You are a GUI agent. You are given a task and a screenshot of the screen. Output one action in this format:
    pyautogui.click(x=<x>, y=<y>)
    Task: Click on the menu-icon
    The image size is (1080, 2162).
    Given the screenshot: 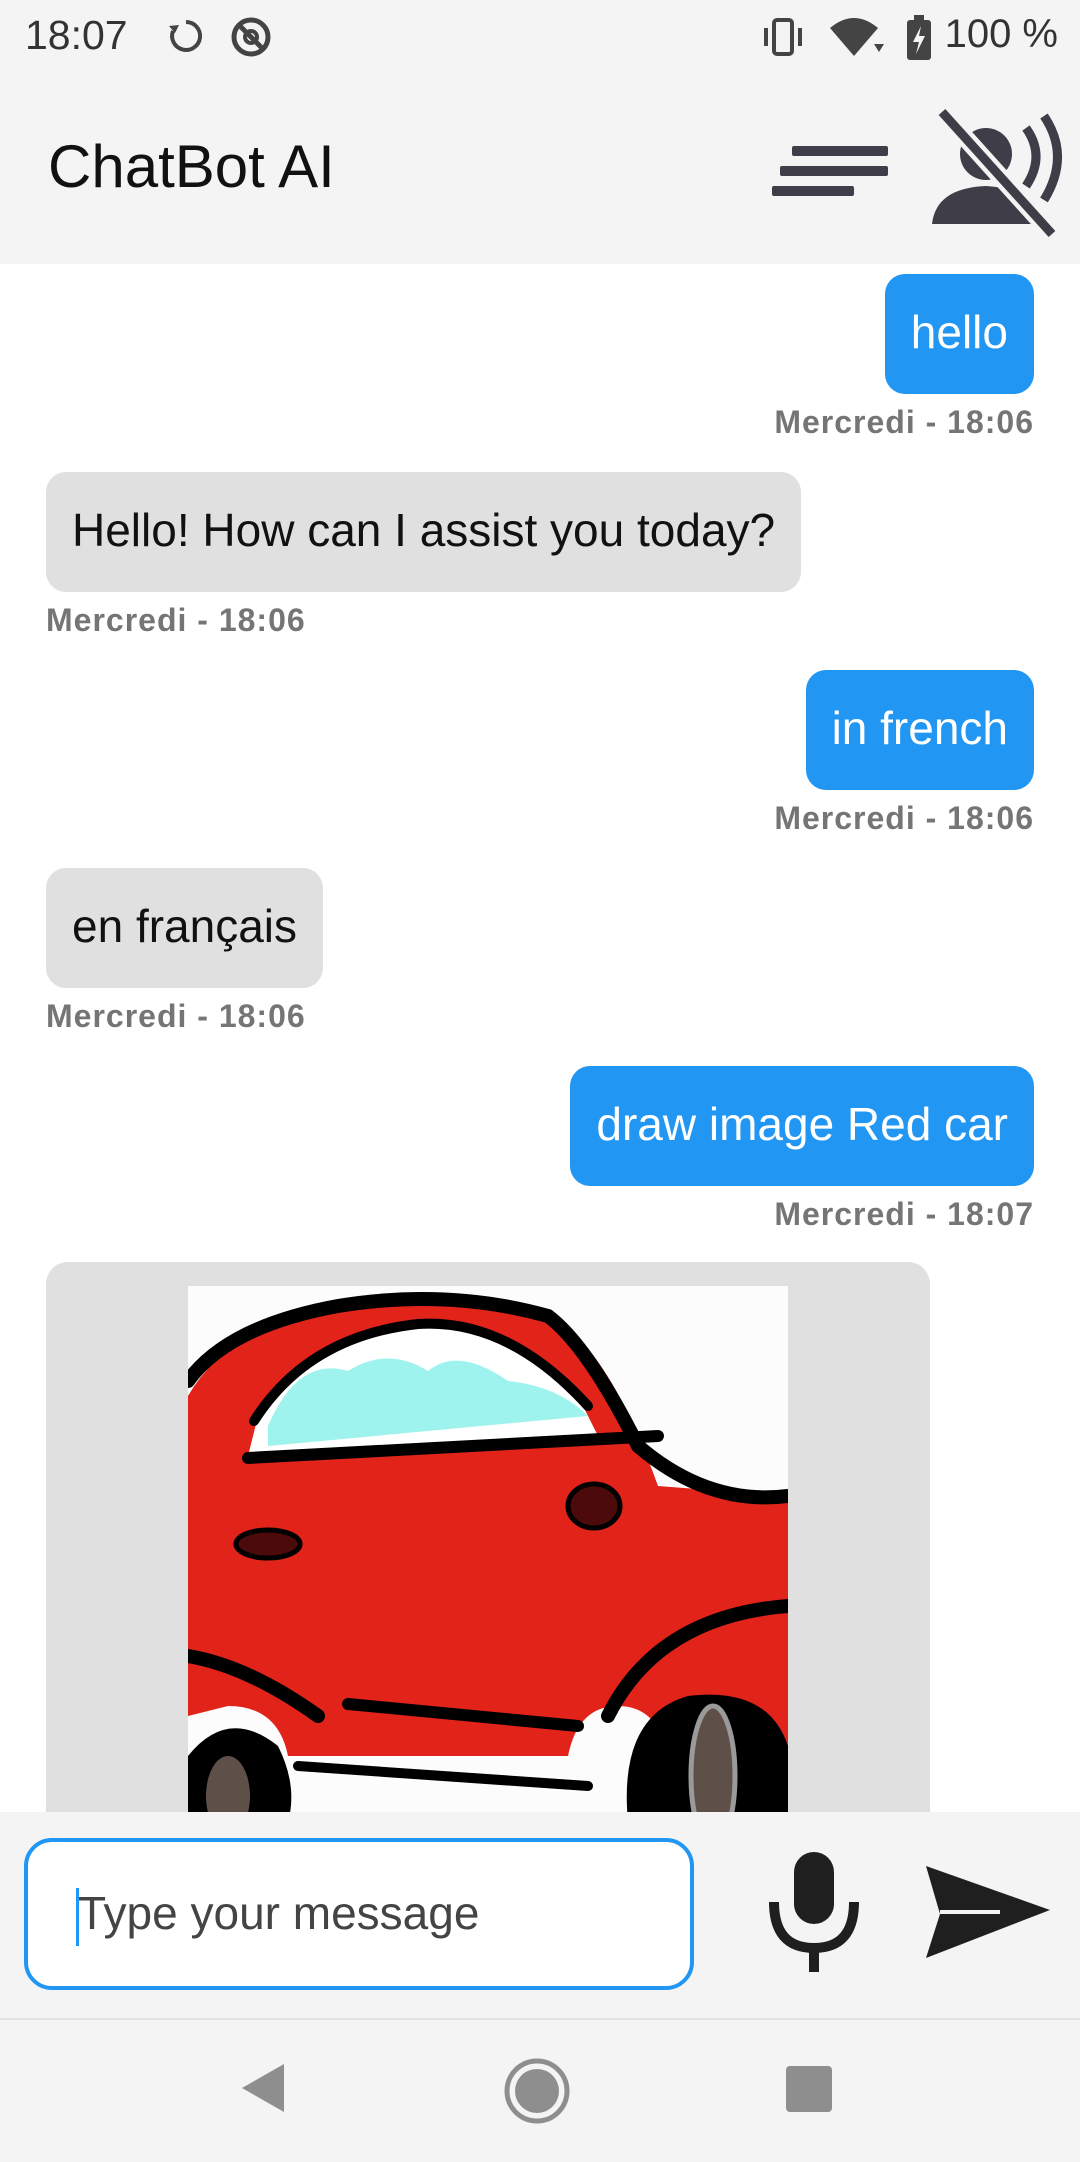 What is the action you would take?
    pyautogui.click(x=830, y=171)
    